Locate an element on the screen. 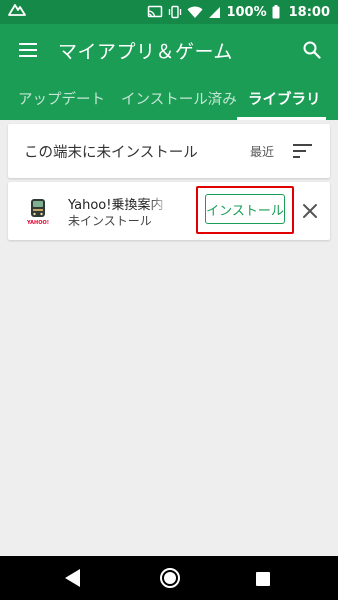 Image resolution: width=338 pixels, height=600 pixels. search-icon is located at coordinates (312, 50).